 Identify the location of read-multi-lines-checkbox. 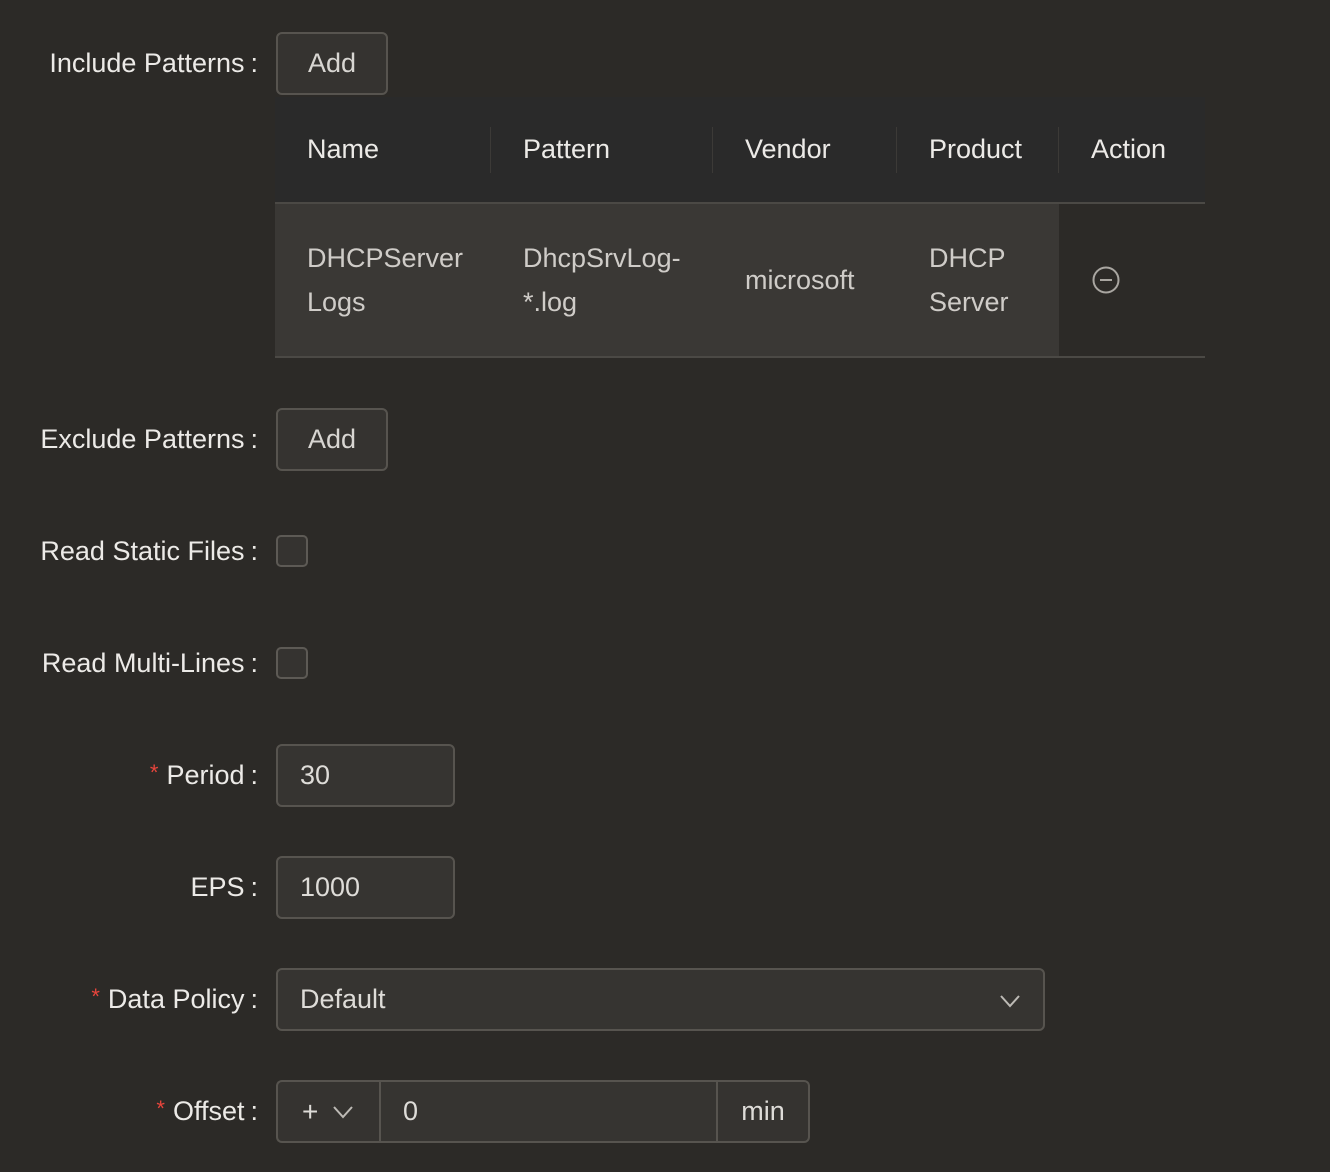
(292, 663).